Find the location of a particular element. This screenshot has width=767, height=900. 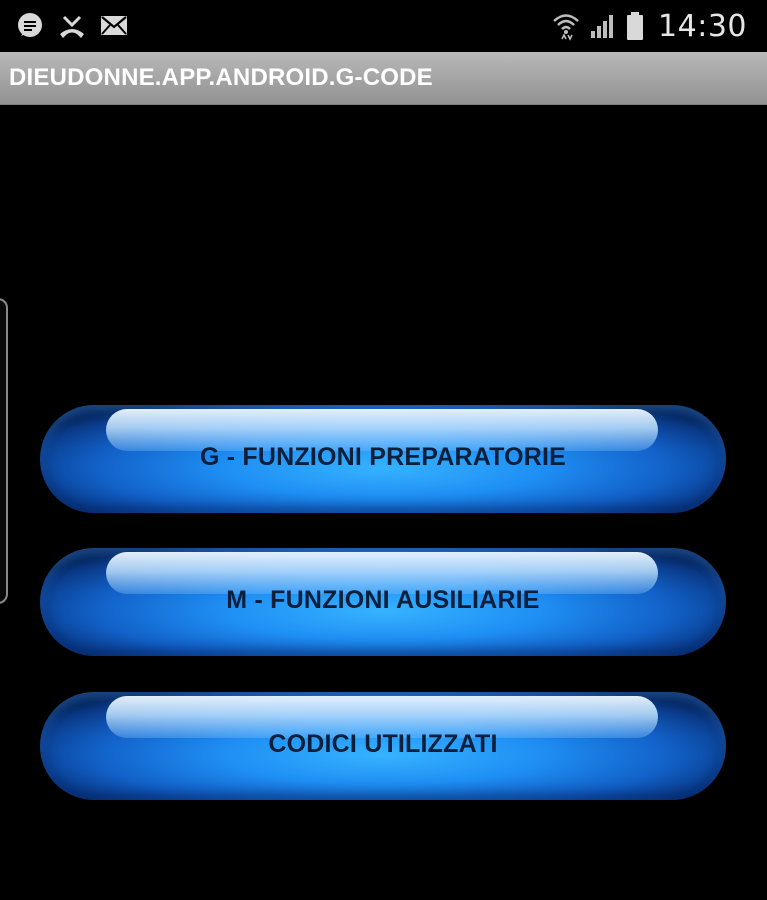

signal-icon is located at coordinates (603, 26).